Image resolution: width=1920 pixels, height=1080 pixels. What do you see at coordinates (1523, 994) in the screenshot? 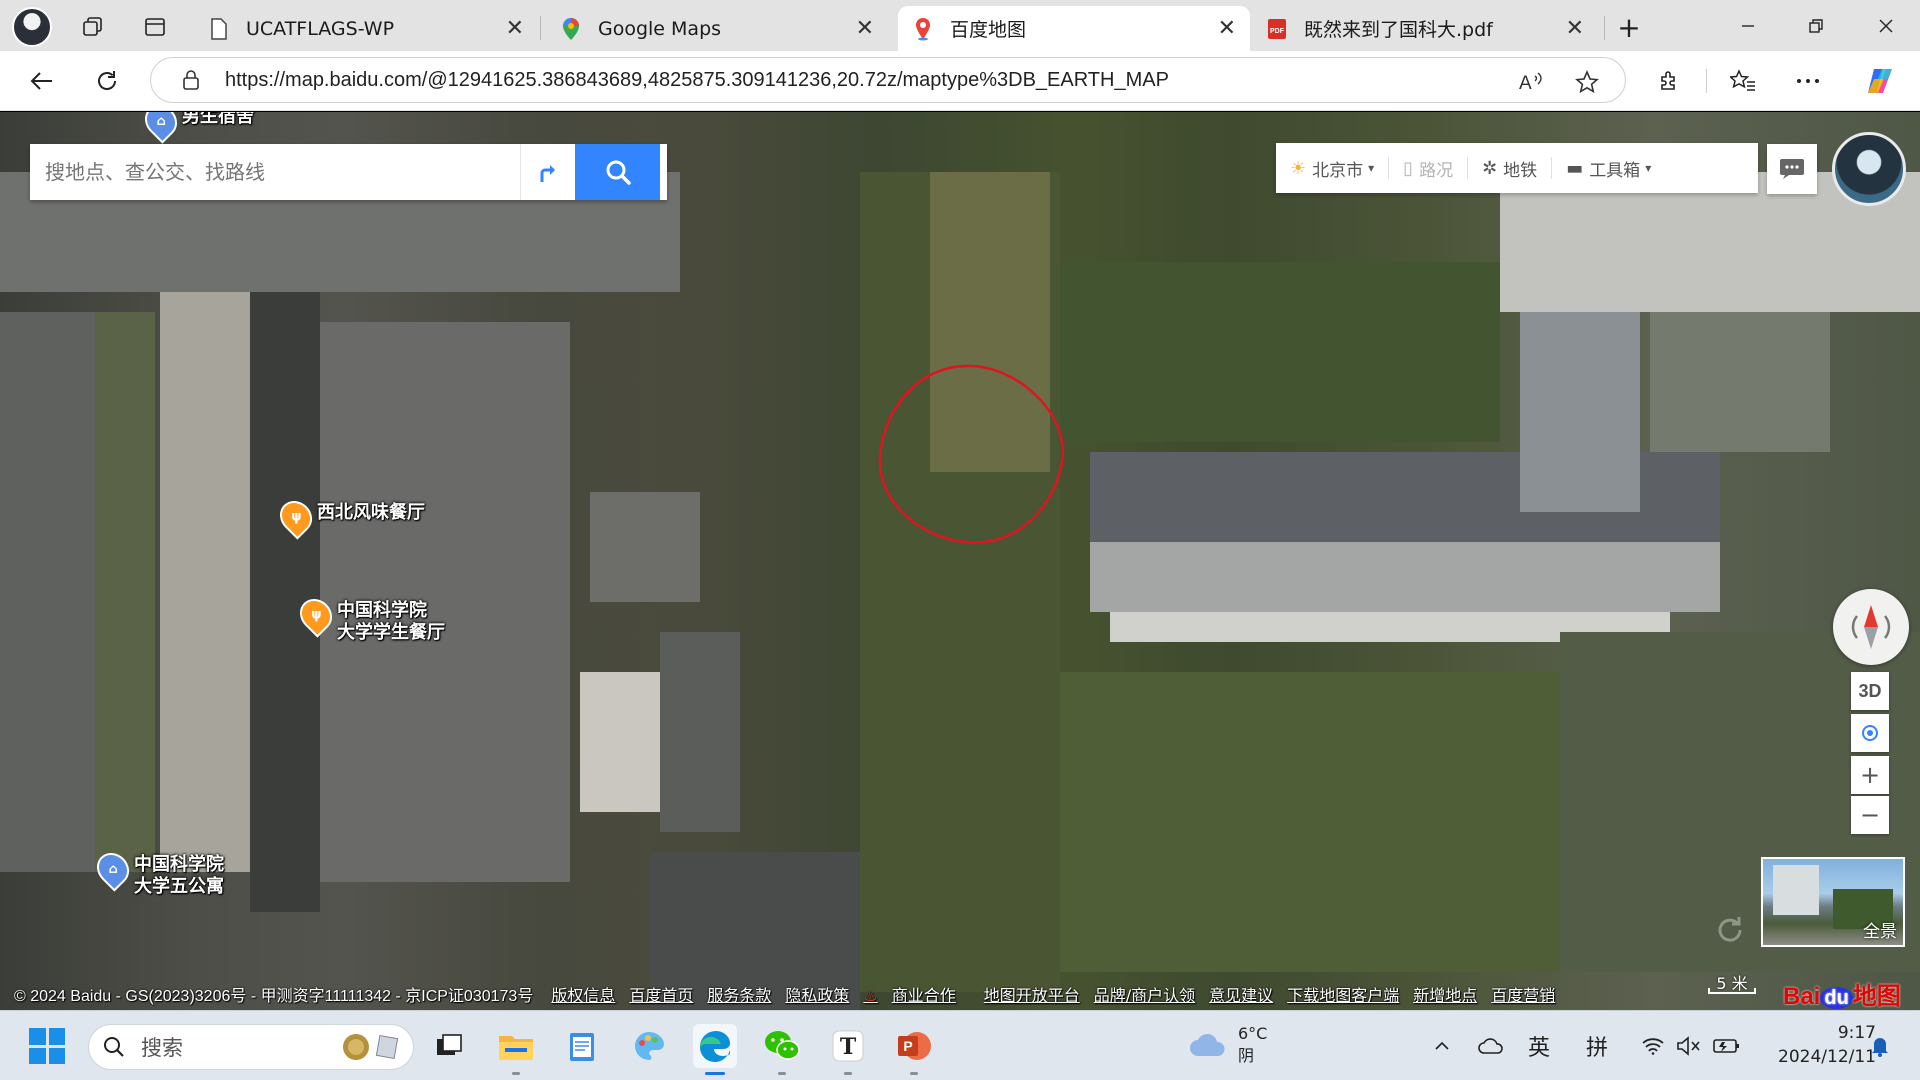
I see `footer-link-marketing: 百度营销` at bounding box center [1523, 994].